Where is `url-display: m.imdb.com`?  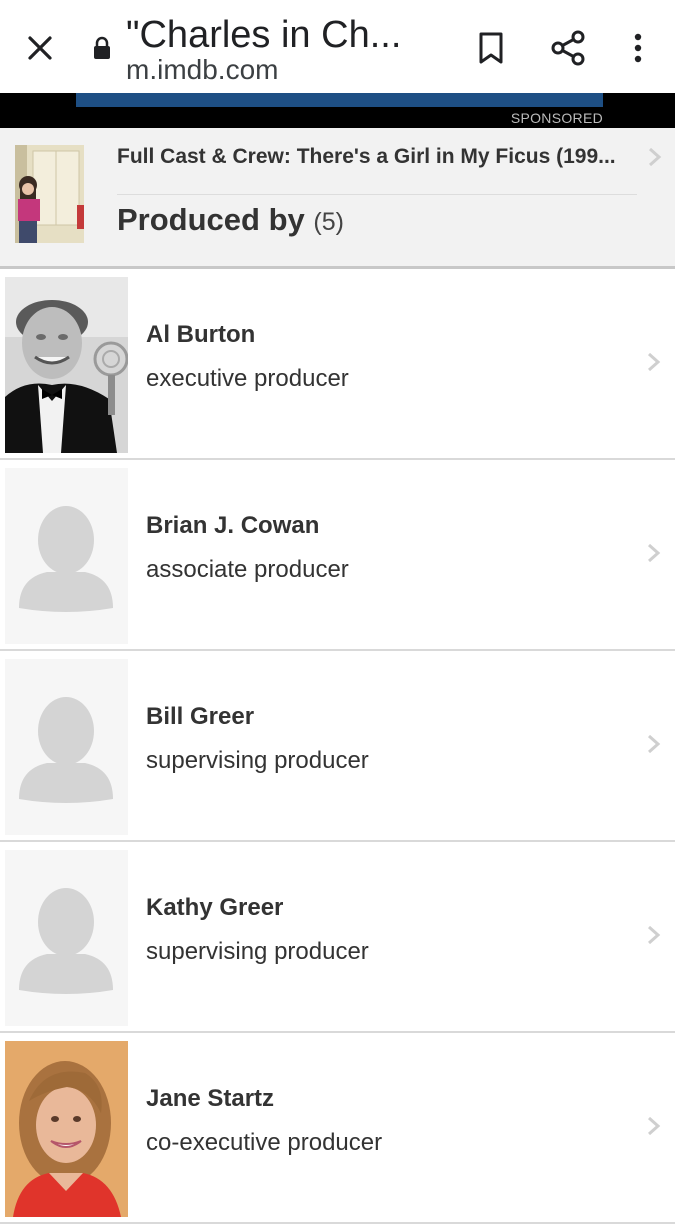
url-display: m.imdb.com is located at coordinates (202, 70).